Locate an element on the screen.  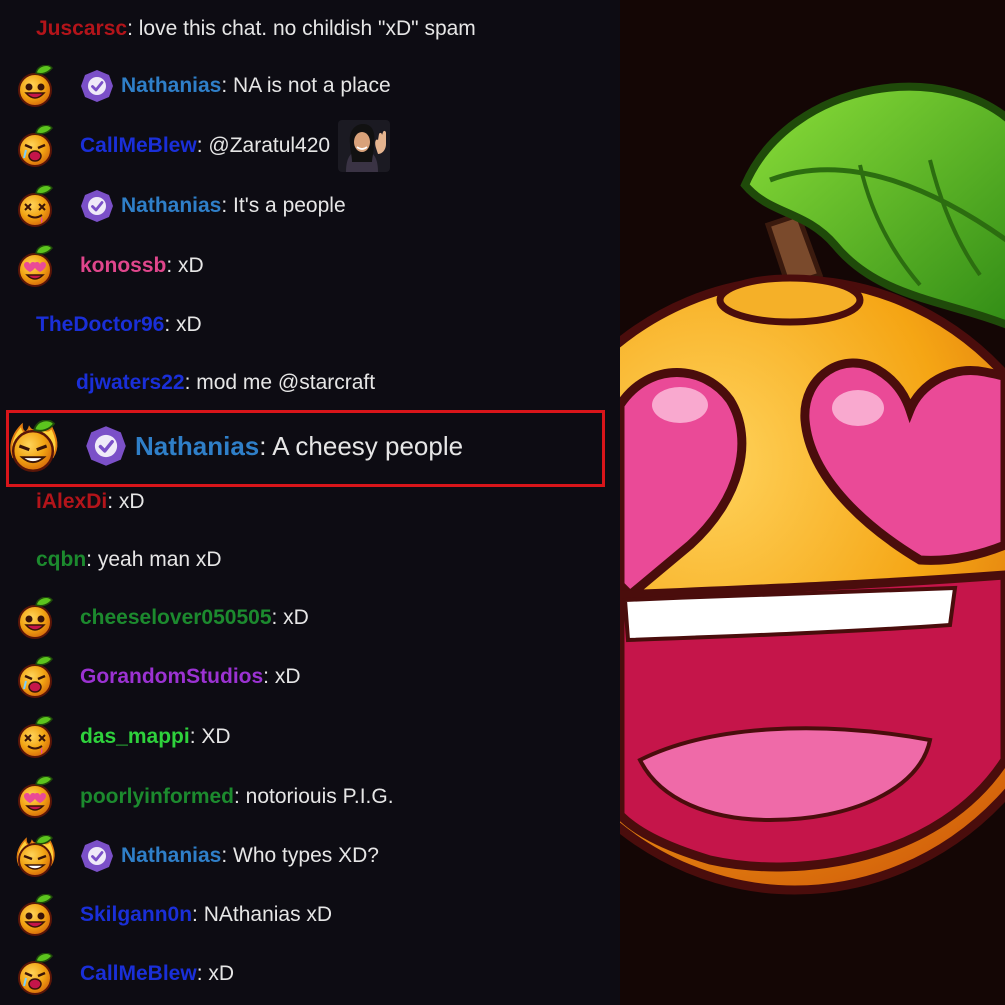
chat-message: CallMeBlew: @Zaratul420 is located at coordinates (310, 146).